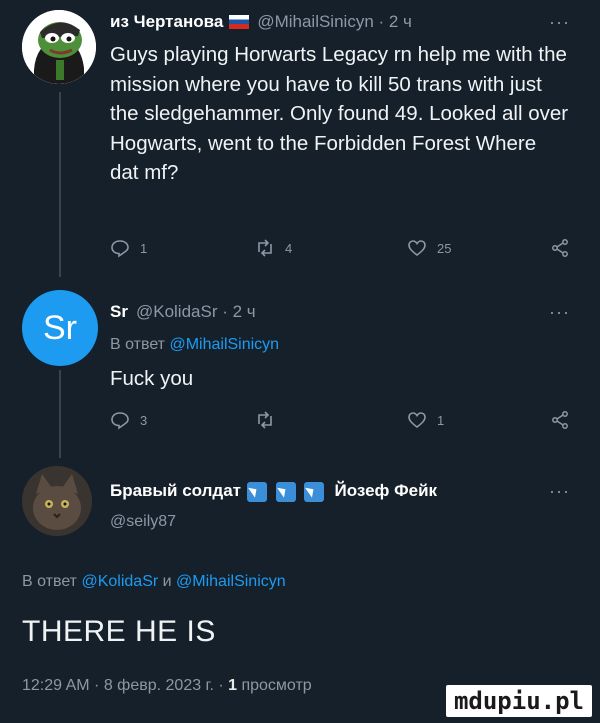 This screenshot has height=723, width=600. I want to click on reply-count: 3, so click(144, 420).